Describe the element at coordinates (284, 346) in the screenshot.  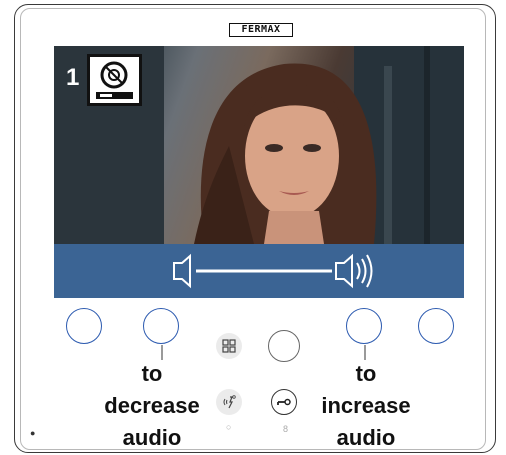
I see `center-button` at that location.